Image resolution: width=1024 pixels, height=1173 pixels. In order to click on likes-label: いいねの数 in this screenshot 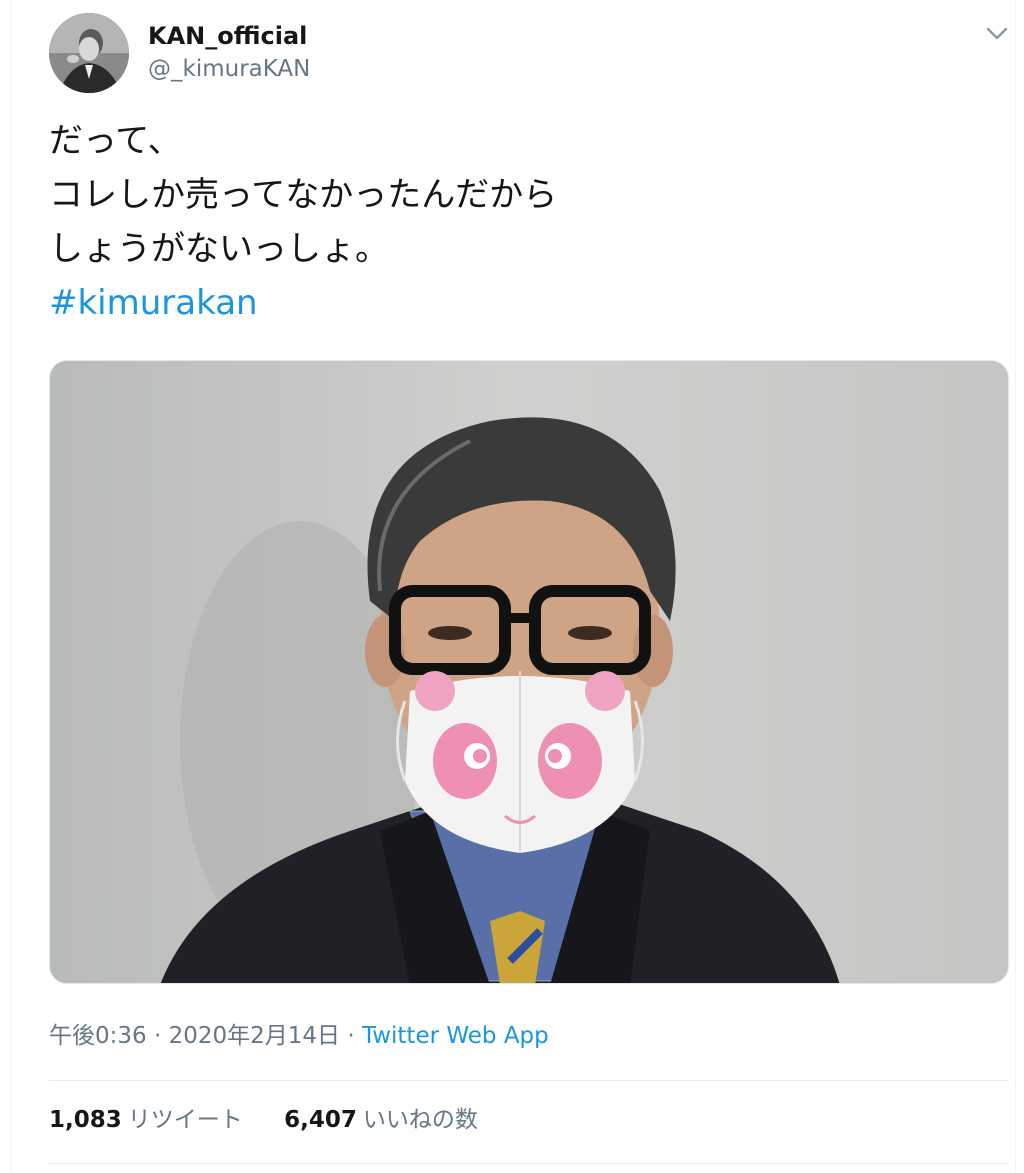, I will do `click(420, 1120)`.